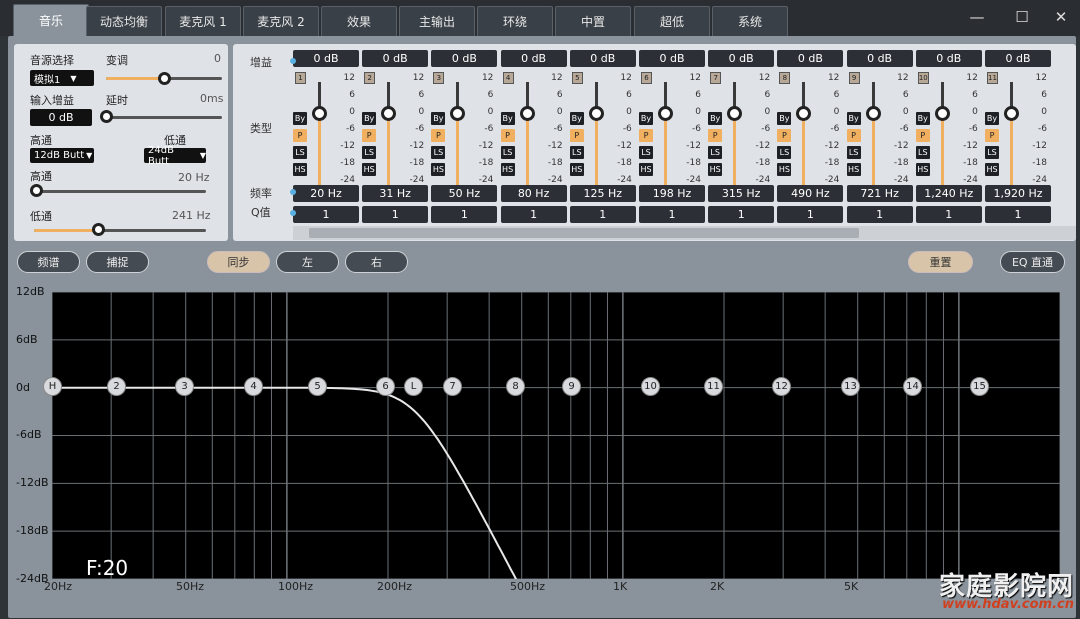 The height and width of the screenshot is (619, 1080). I want to click on highpass-type-select: 12dB Butt ▼, so click(62, 155).